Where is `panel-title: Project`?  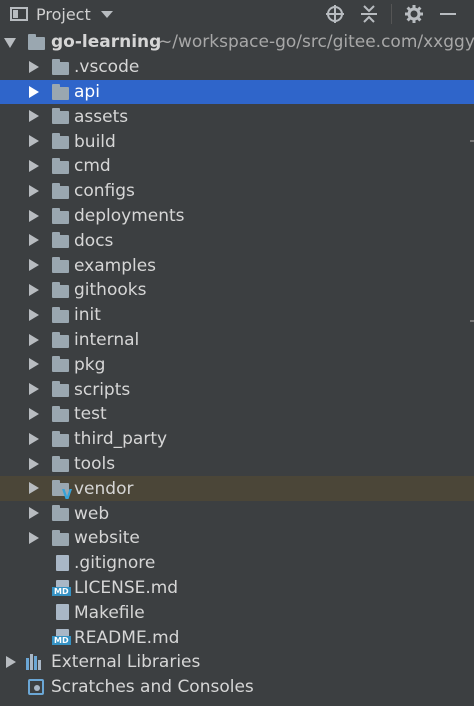
panel-title: Project is located at coordinates (63, 14).